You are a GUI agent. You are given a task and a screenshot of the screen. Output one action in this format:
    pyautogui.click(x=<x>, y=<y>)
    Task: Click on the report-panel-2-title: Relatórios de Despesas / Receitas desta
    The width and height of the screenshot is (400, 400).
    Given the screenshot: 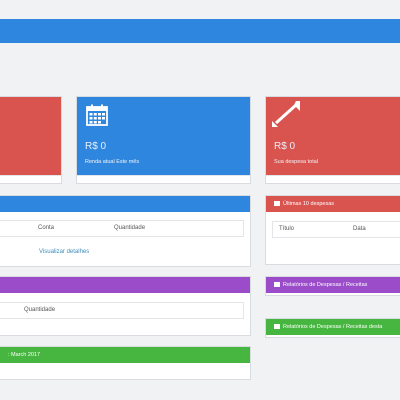 What is the action you would take?
    pyautogui.click(x=333, y=327)
    